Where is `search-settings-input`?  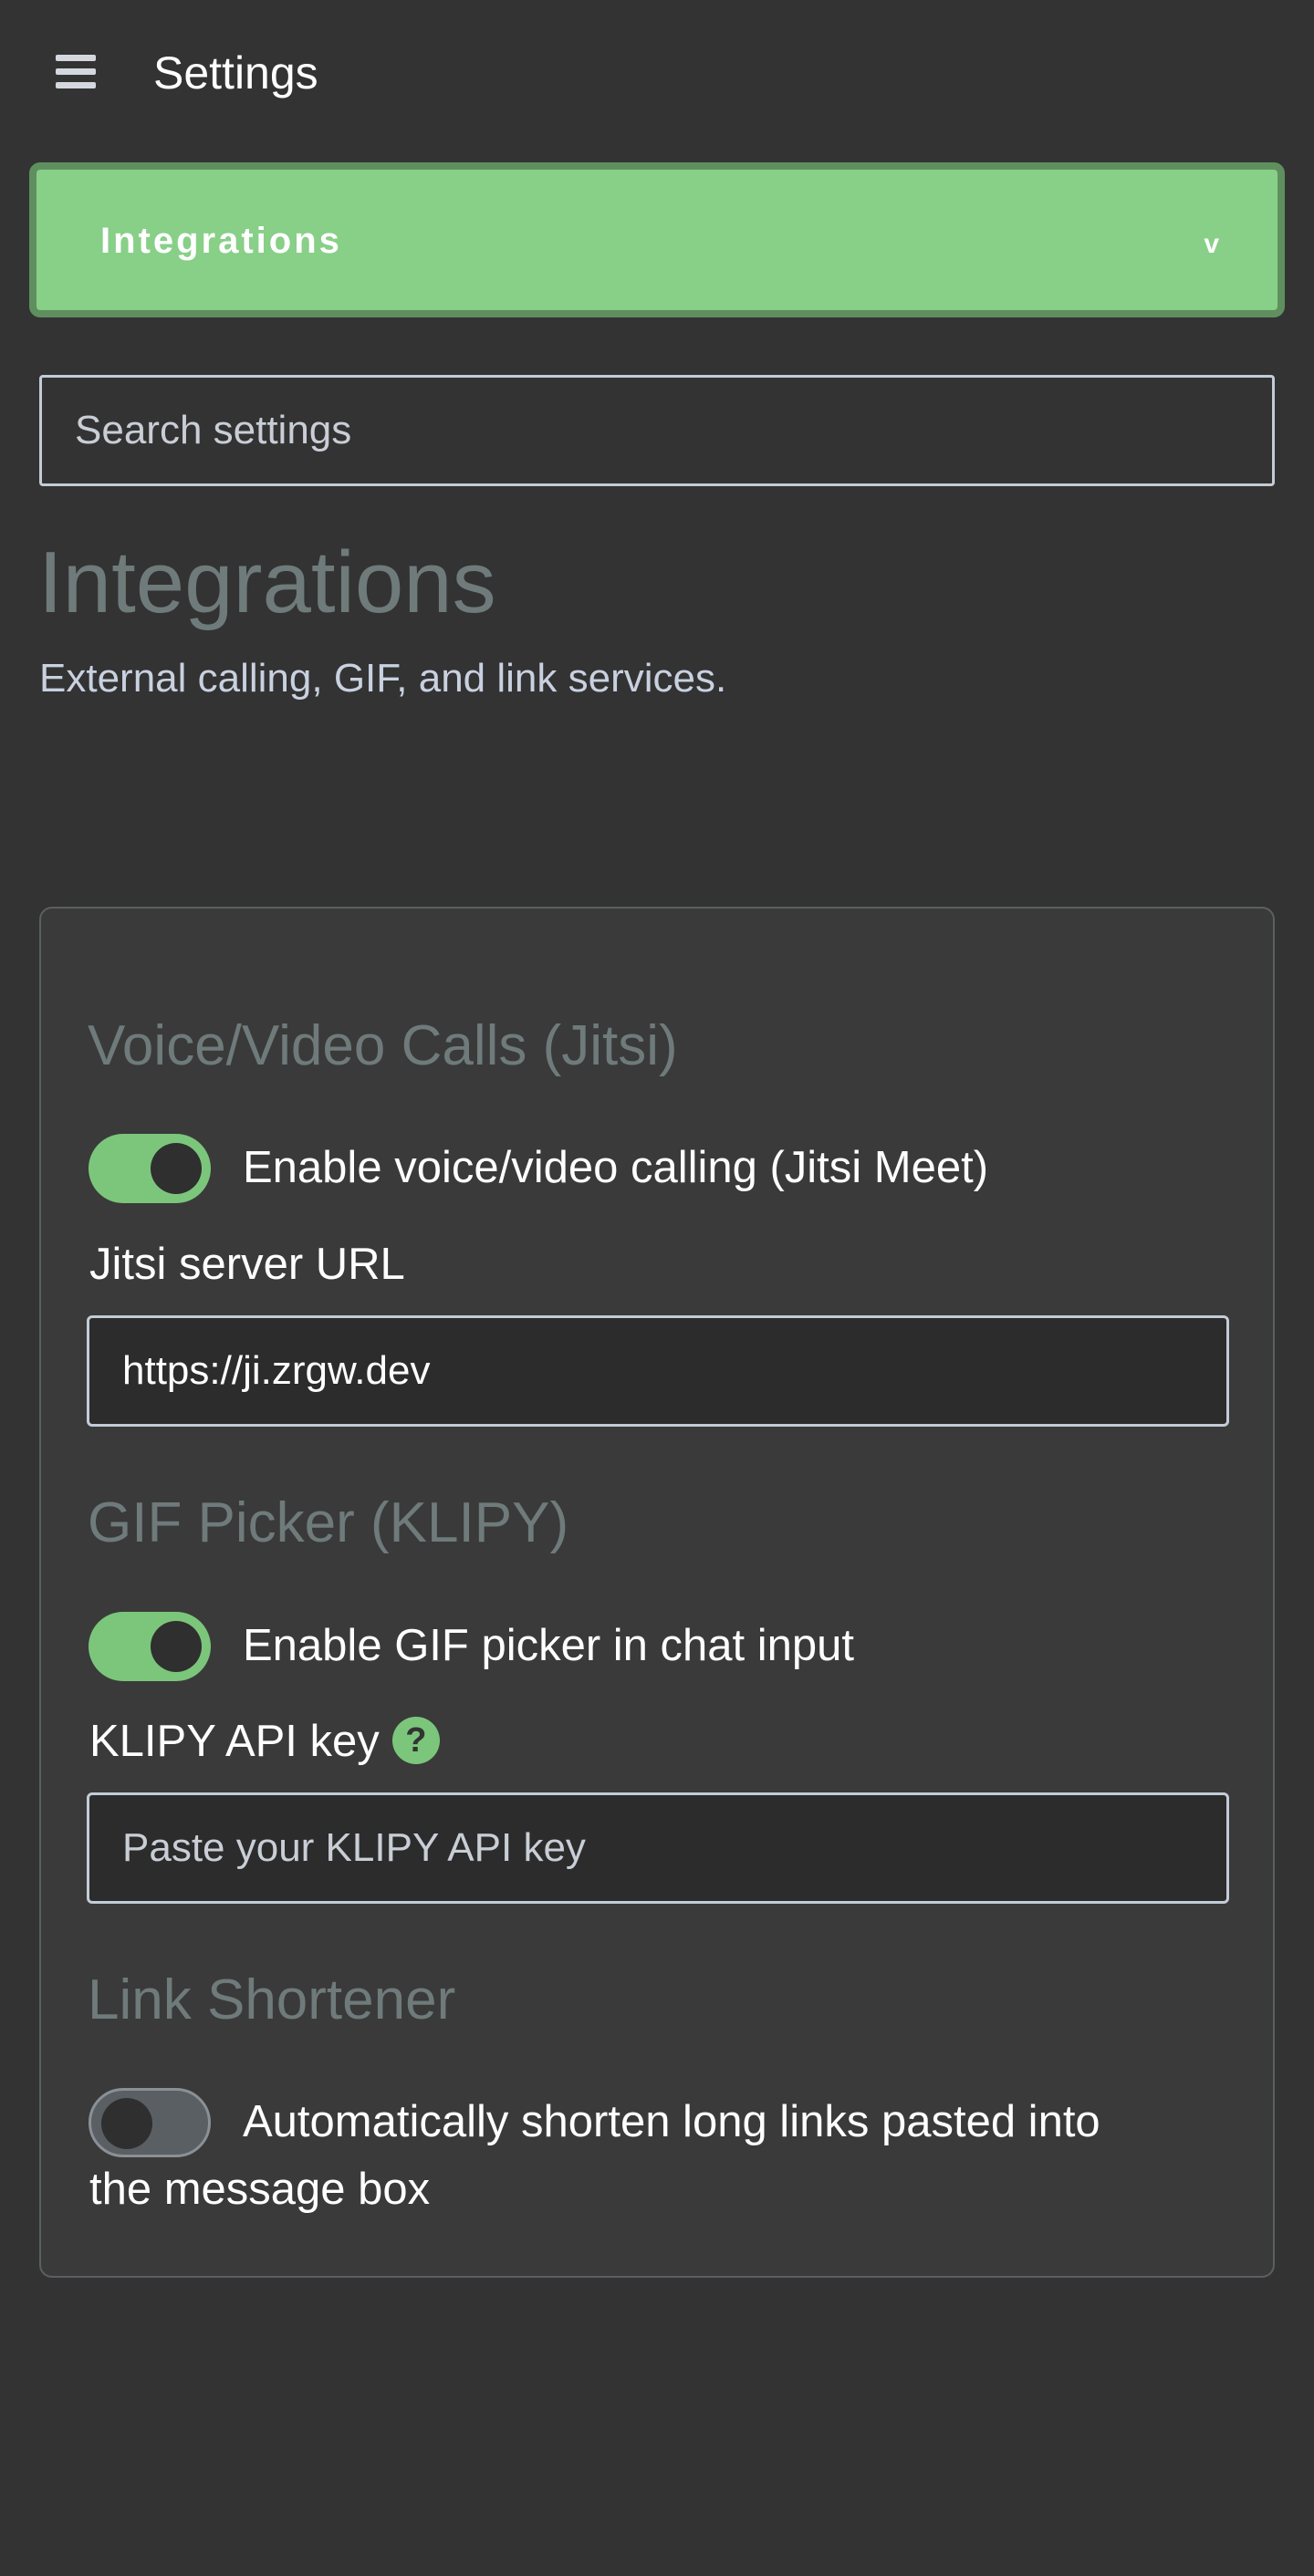
search-settings-input is located at coordinates (657, 430).